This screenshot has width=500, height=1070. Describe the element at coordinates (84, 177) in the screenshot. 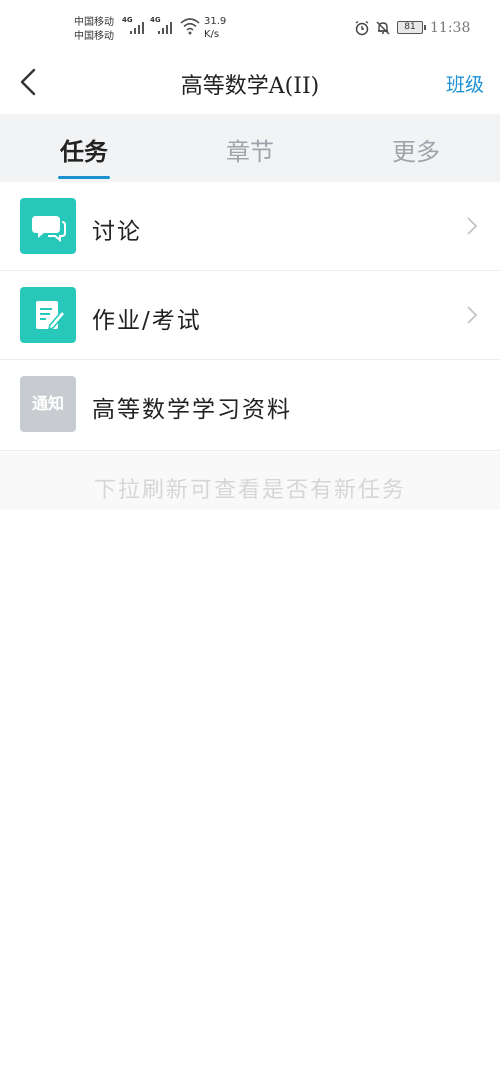

I see `active-tab-indicator` at that location.